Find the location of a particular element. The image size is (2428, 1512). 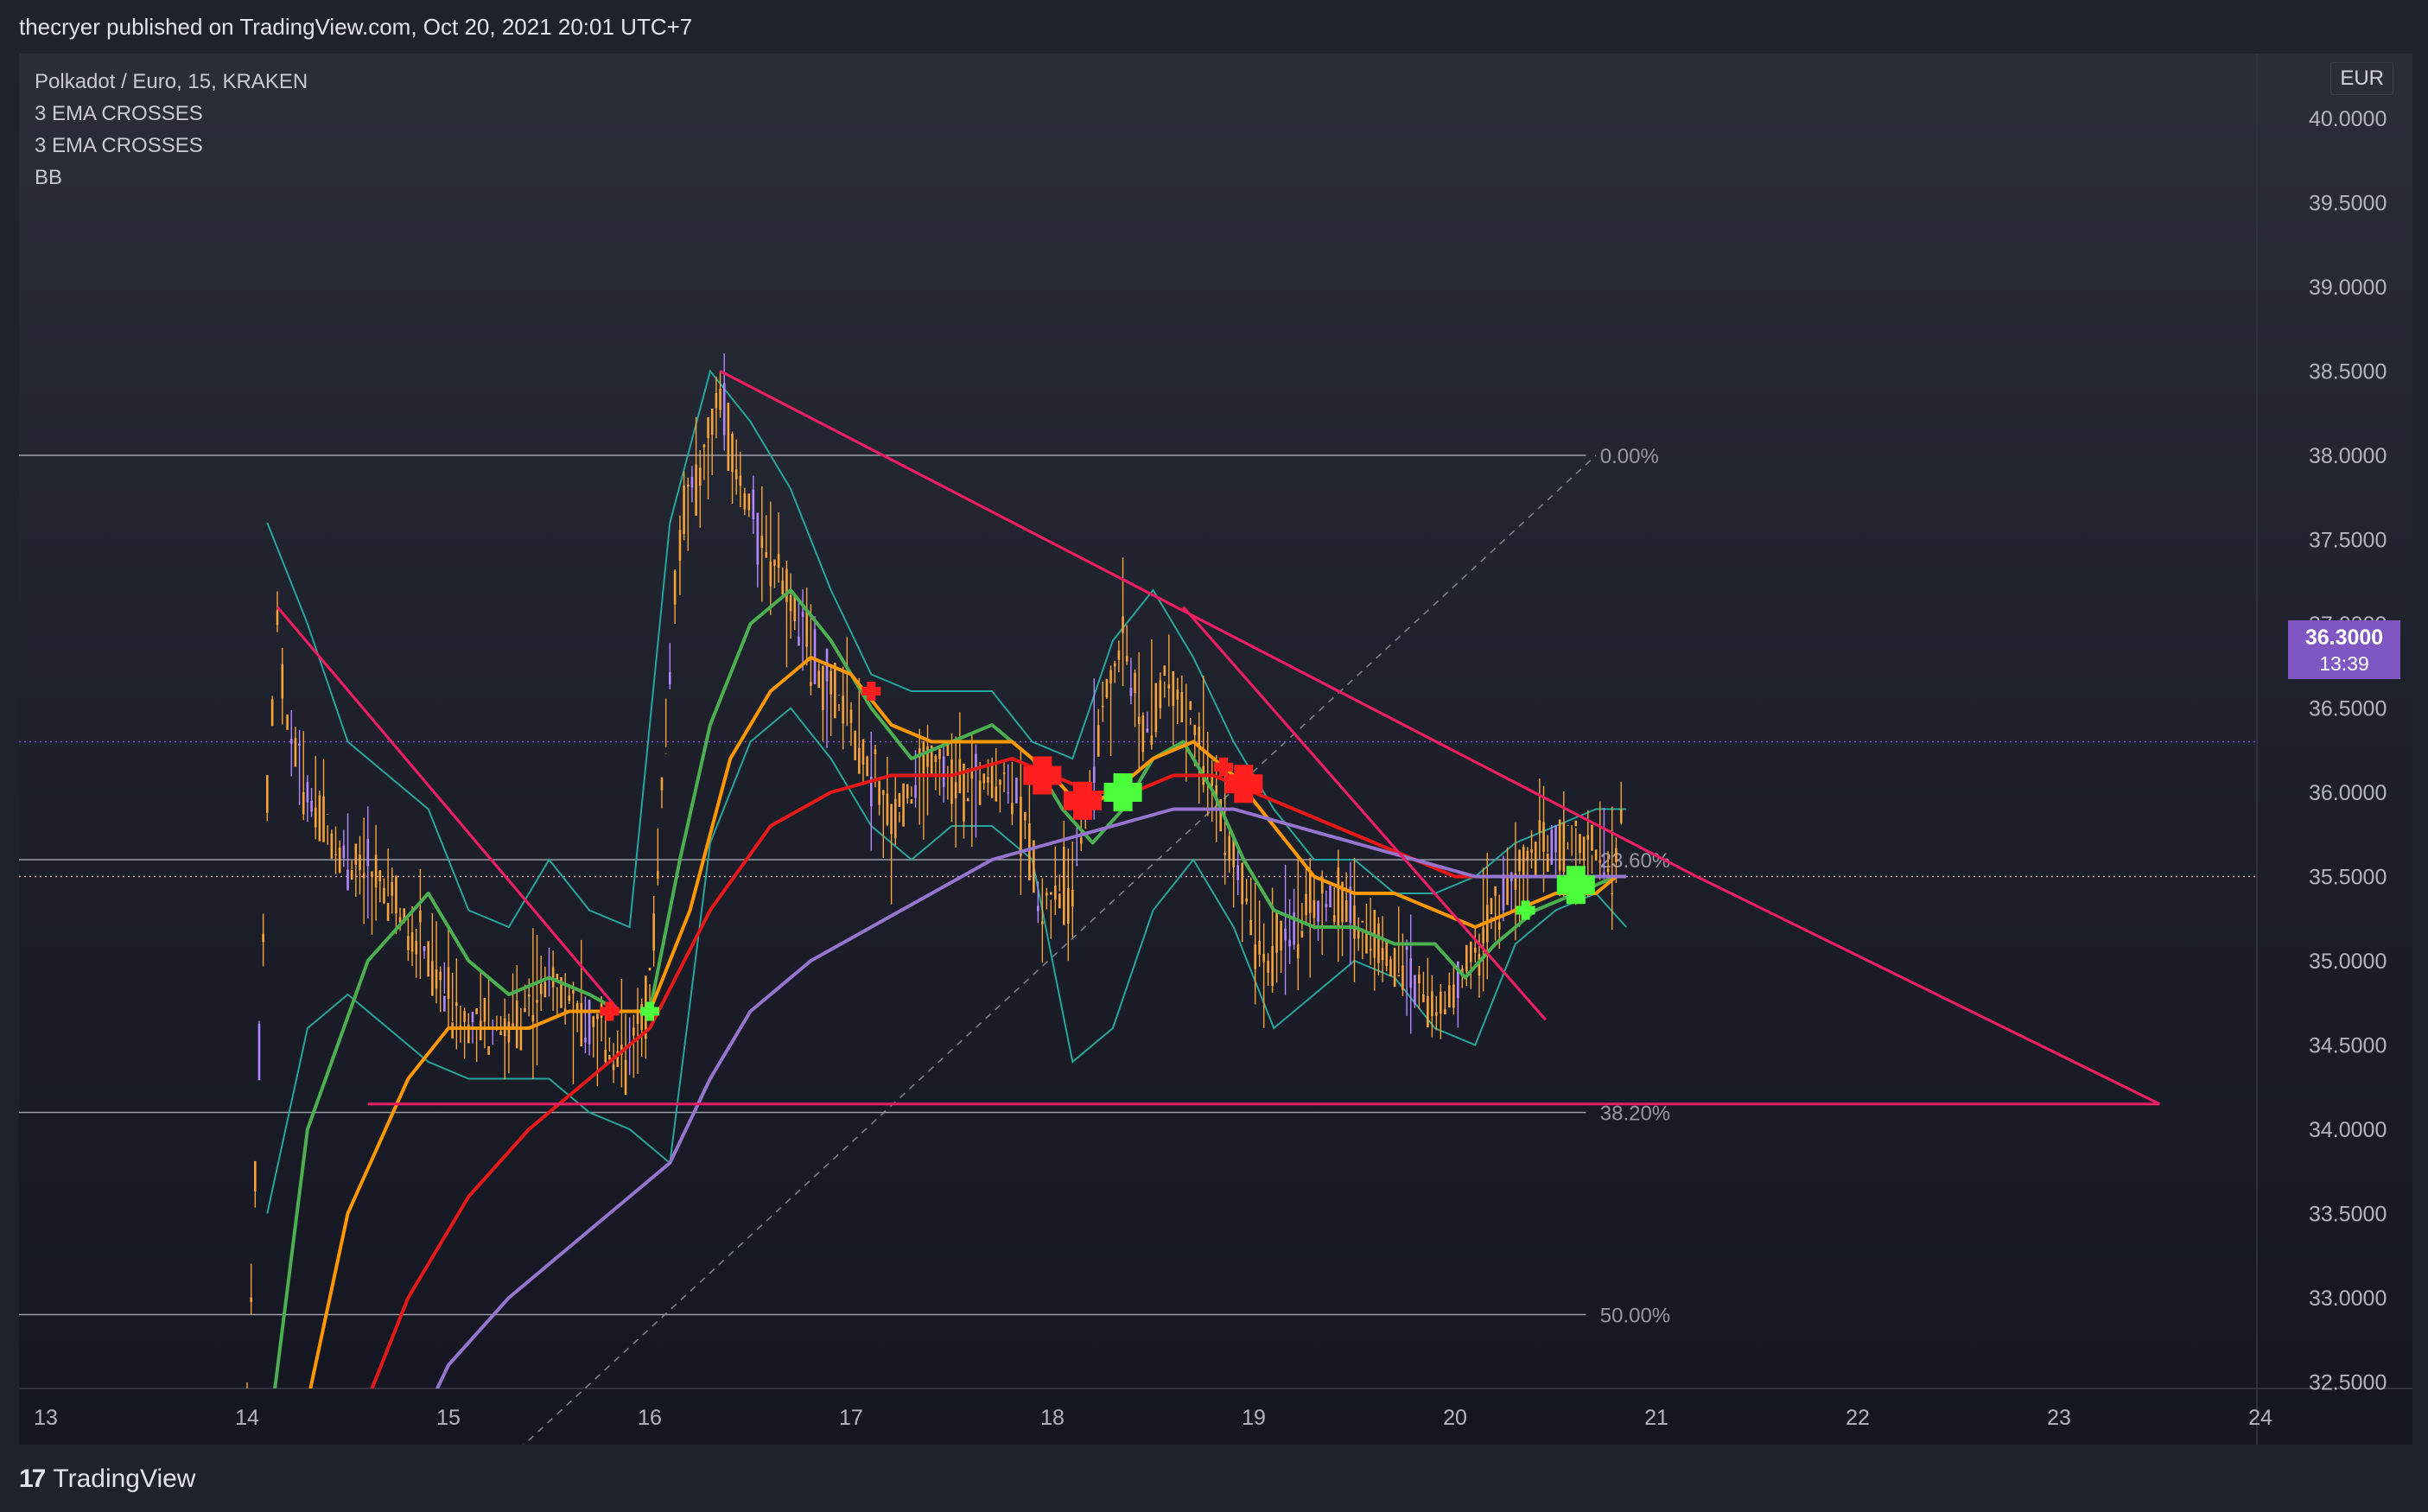

y-tick-label: 39.0000 is located at coordinates (2348, 288).